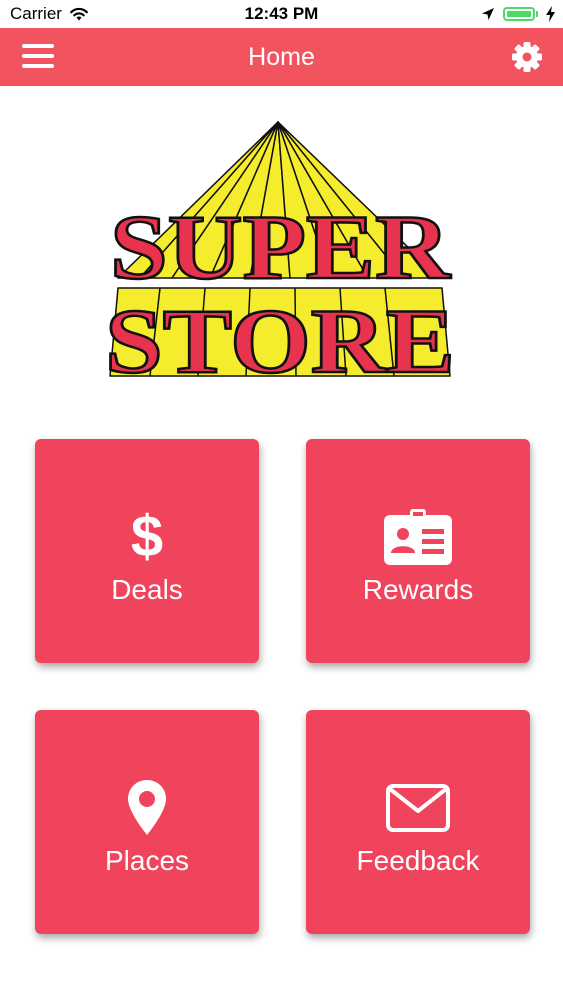  Describe the element at coordinates (147, 807) in the screenshot. I see `map-pin-icon` at that location.